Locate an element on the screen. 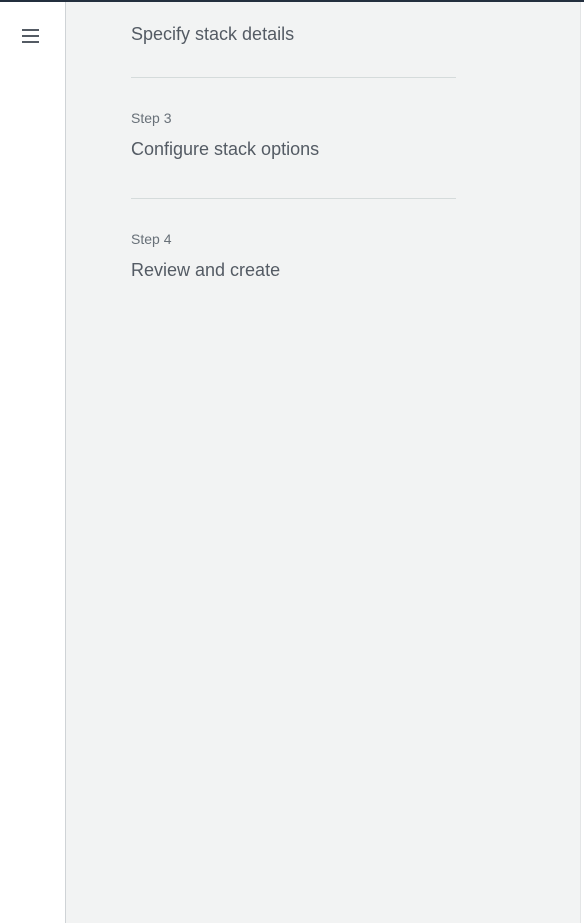 The image size is (584, 923). step-number-label: Step 3 is located at coordinates (151, 118).